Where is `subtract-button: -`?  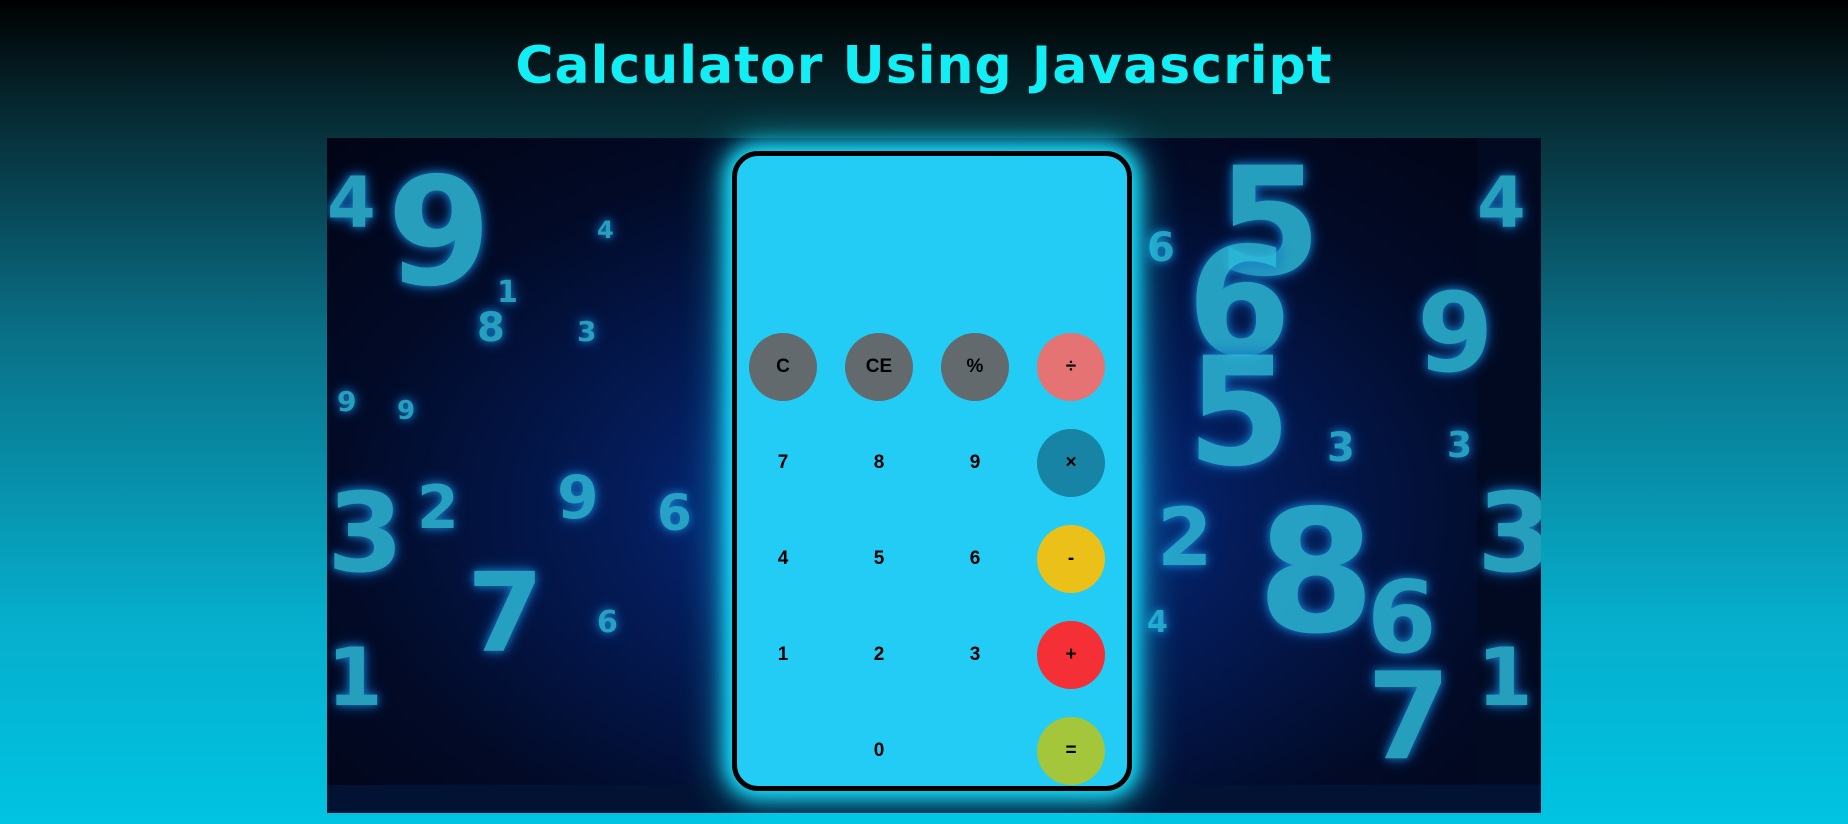
subtract-button: - is located at coordinates (1071, 559).